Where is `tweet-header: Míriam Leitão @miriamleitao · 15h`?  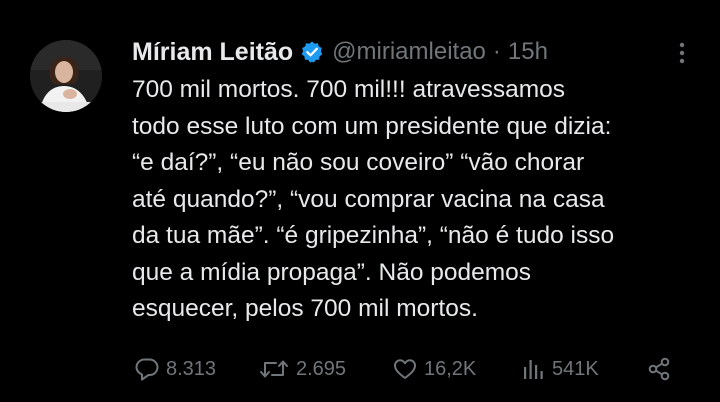
tweet-header: Míriam Leitão @miriamleitao · 15h is located at coordinates (340, 52).